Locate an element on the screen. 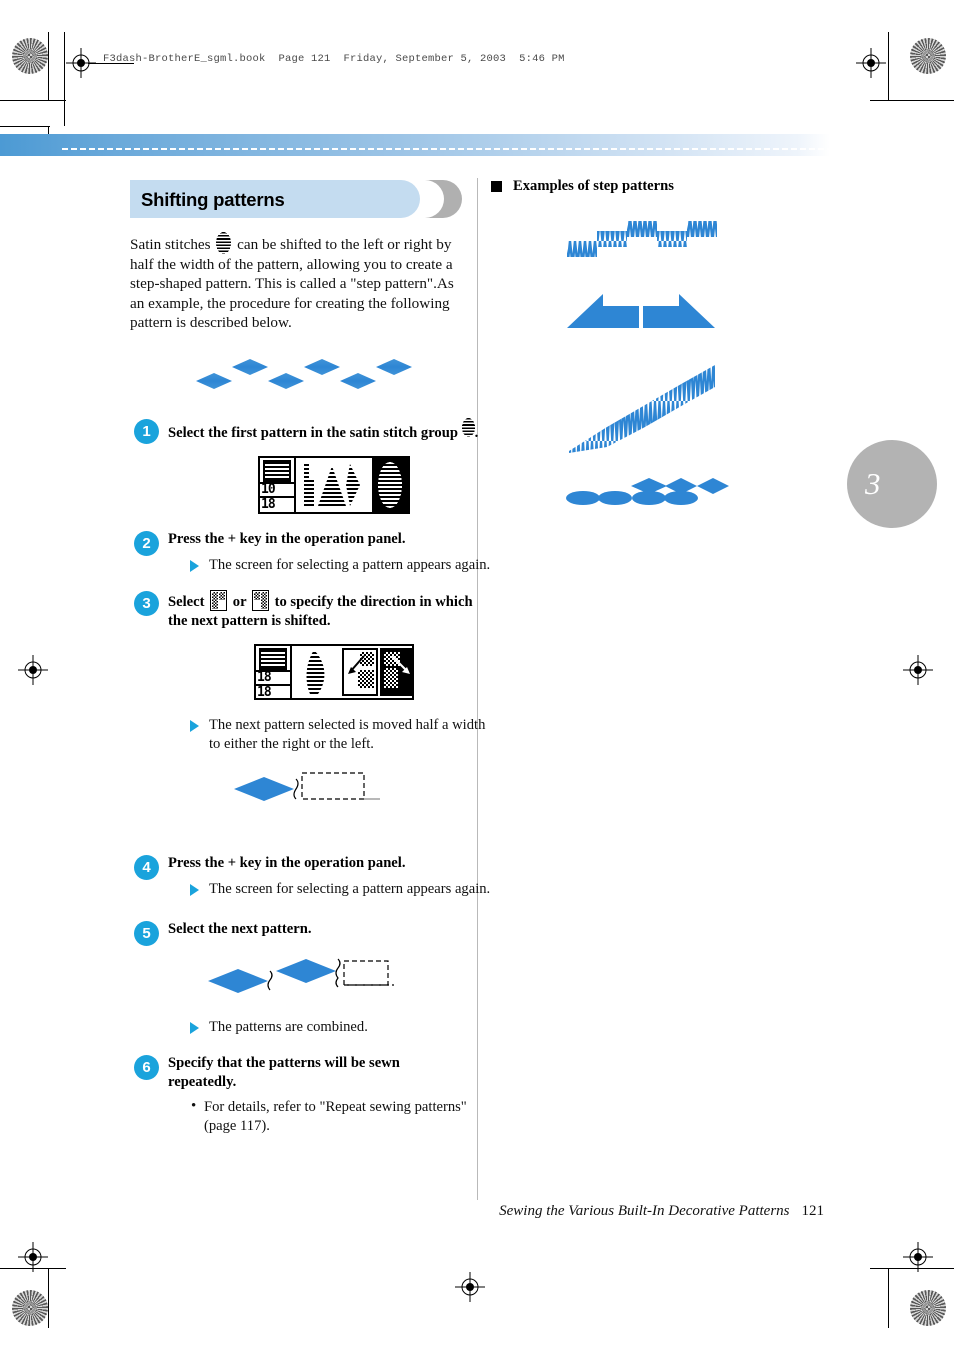 Image resolution: width=954 pixels, height=1351 pixels. shift-illustration-combined is located at coordinates (342, 977).